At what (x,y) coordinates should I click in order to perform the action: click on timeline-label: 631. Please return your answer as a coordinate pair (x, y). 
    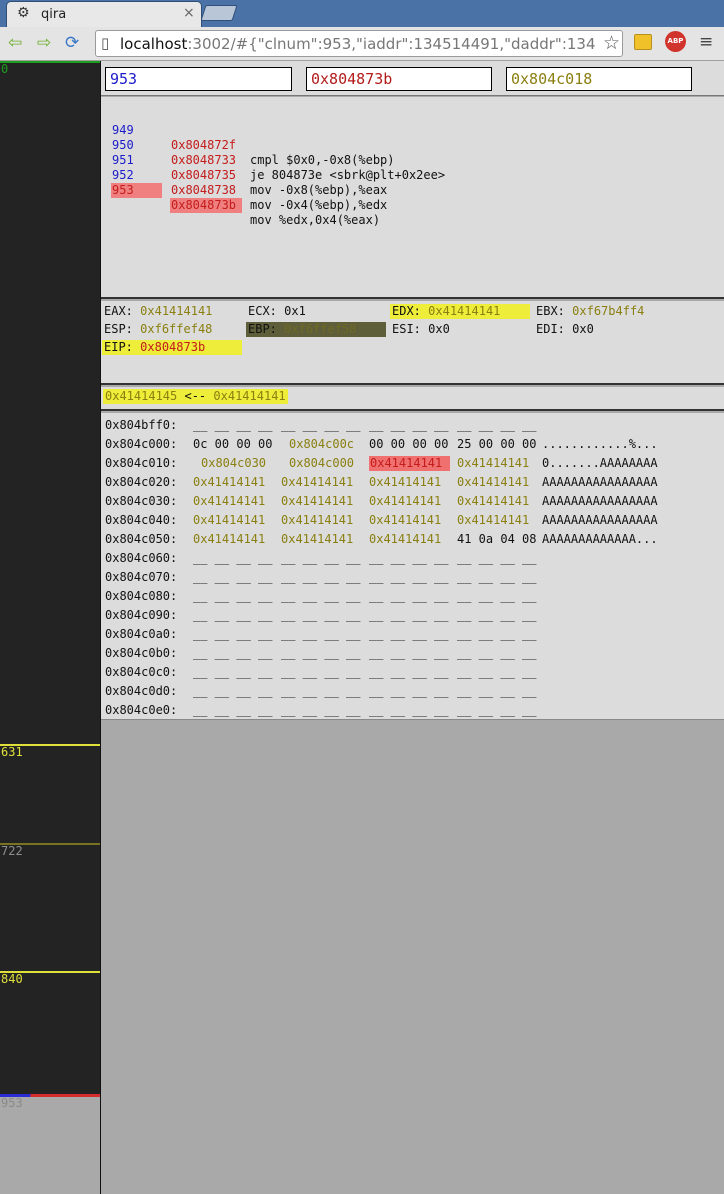
    Looking at the image, I should click on (12, 752).